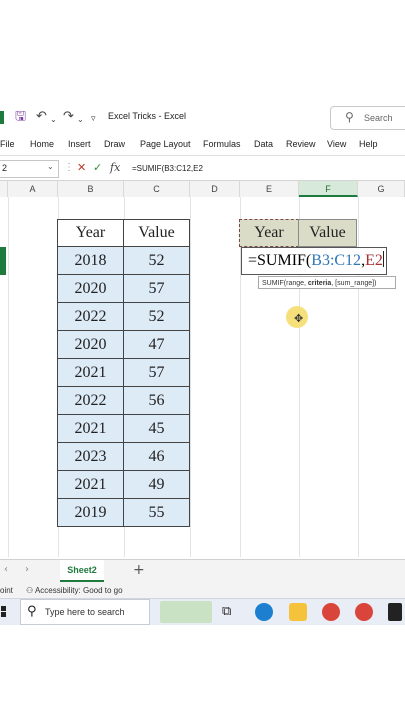 Image resolution: width=405 pixels, height=720 pixels. Describe the element at coordinates (29, 169) in the screenshot. I see `name-box: 2 ⌄` at that location.